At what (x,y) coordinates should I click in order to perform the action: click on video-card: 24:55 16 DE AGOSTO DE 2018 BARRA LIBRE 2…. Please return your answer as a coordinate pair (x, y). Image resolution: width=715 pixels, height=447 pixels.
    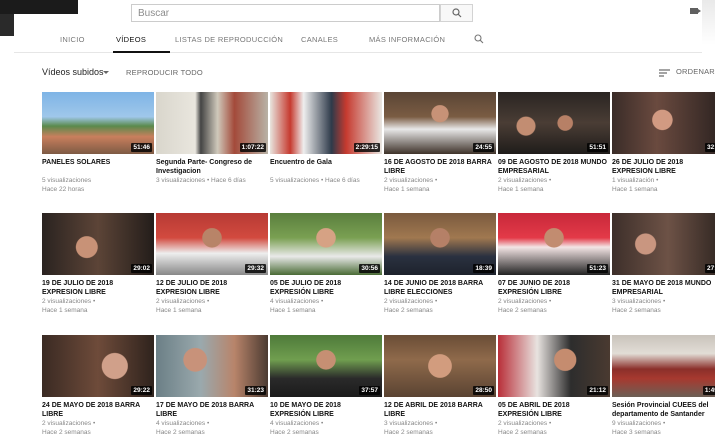
    Looking at the image, I should click on (440, 148).